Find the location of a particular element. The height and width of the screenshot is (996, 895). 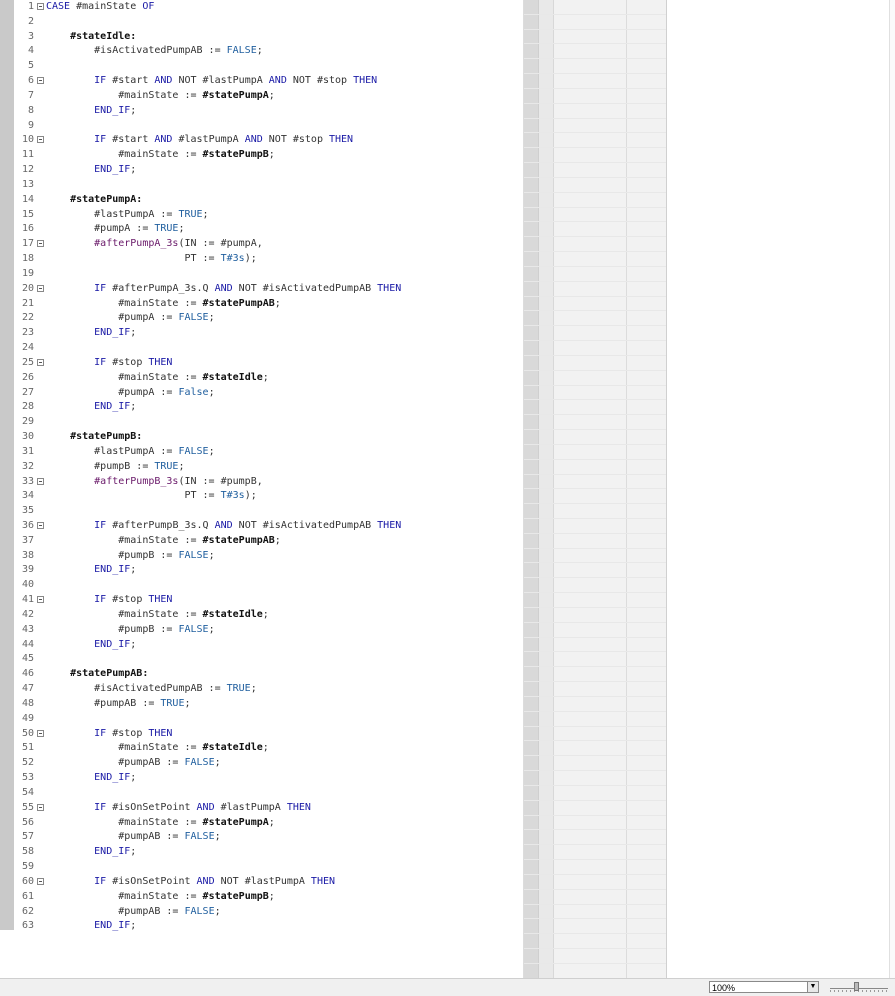

code-line: 49 is located at coordinates (268, 719).